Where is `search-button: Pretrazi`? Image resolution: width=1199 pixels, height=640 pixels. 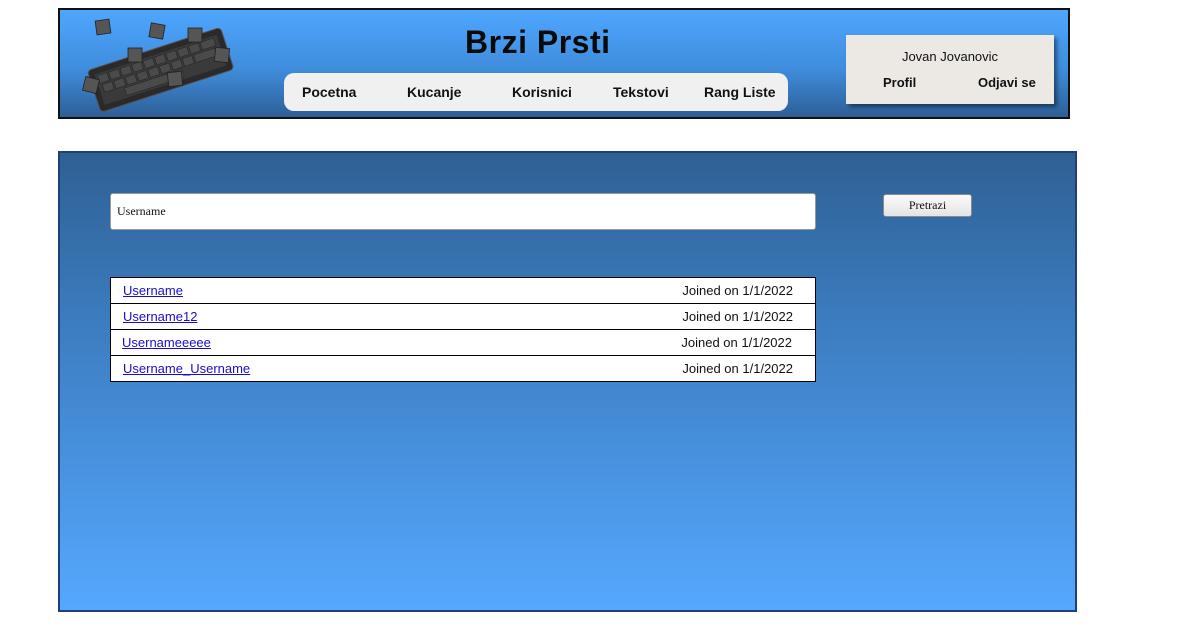 search-button: Pretrazi is located at coordinates (927, 205).